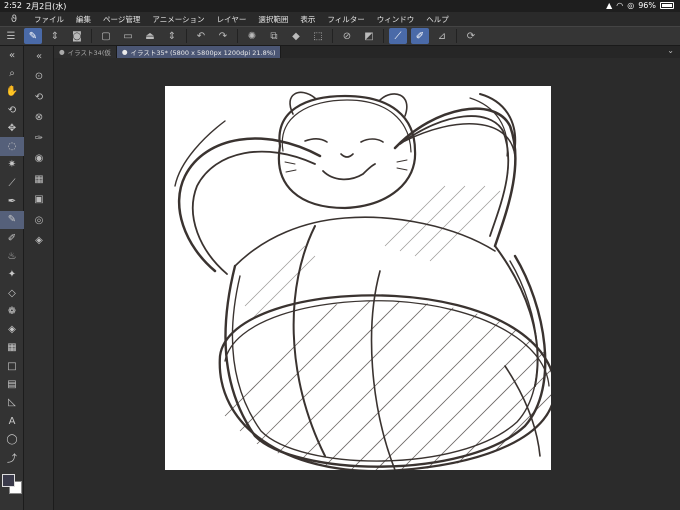 This screenshot has width=680, height=510. What do you see at coordinates (12, 92) in the screenshot?
I see `hand-icon: ✋` at bounding box center [12, 92].